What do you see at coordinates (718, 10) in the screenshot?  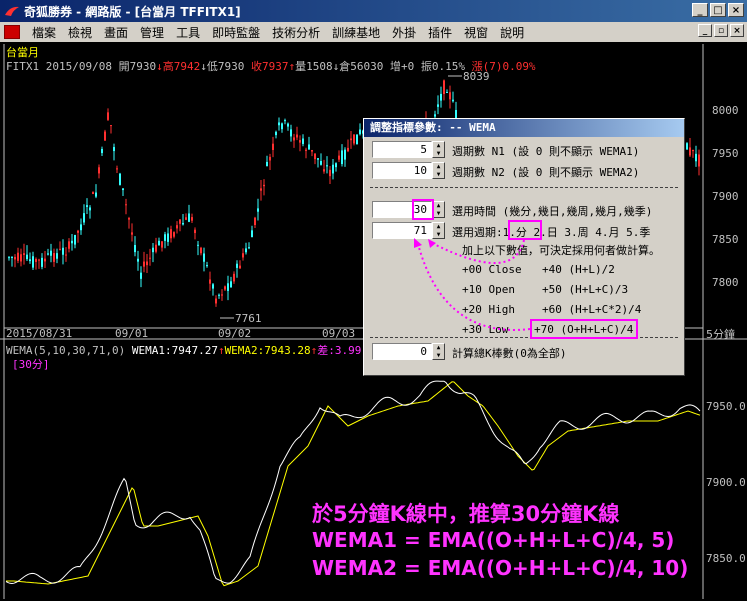 I see `maximize-button: □` at bounding box center [718, 10].